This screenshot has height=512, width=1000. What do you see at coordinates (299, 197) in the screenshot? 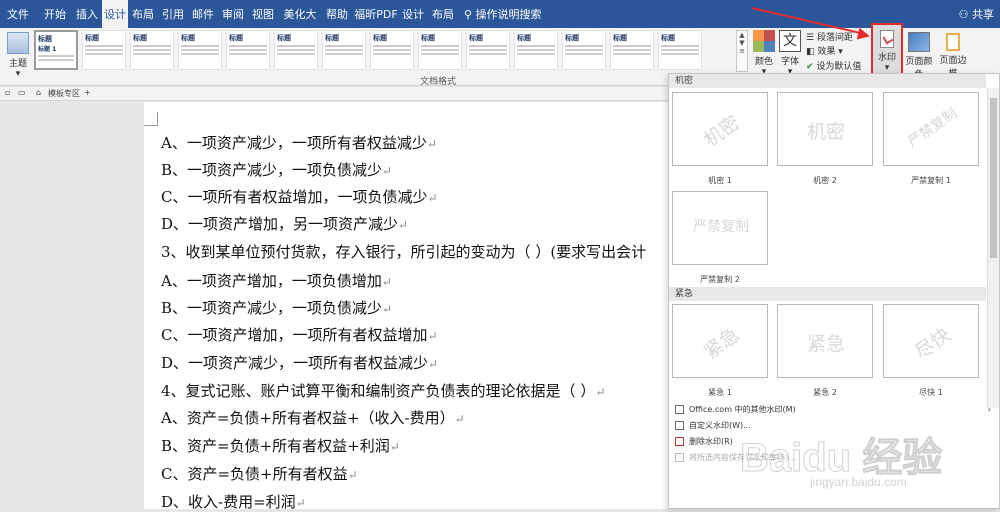
I see `document-line: C、一项所有者权益增加，一项负债减少↵` at bounding box center [299, 197].